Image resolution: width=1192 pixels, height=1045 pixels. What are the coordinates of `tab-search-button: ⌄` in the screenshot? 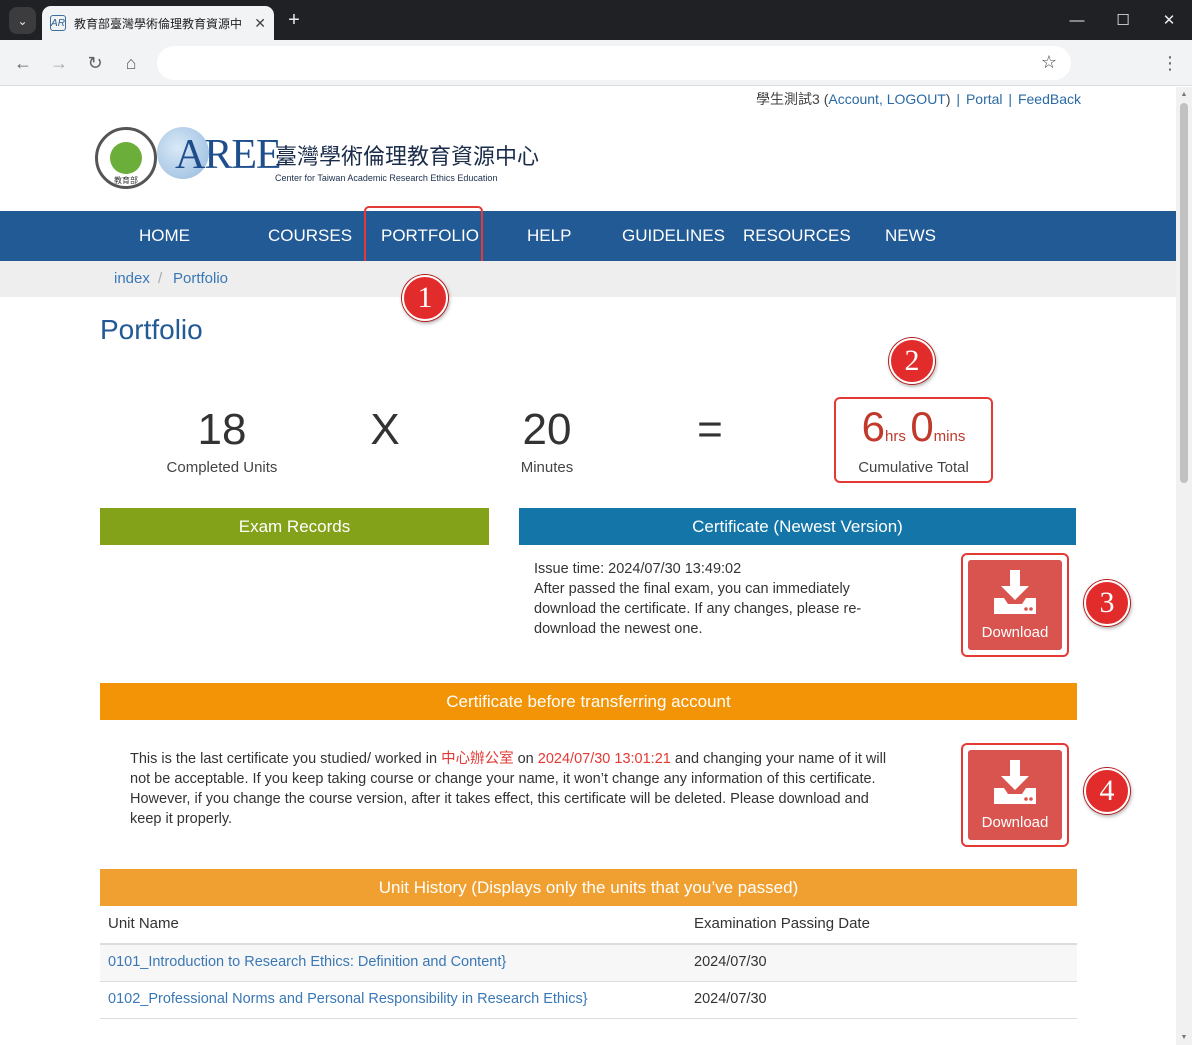 It's located at (22, 20).